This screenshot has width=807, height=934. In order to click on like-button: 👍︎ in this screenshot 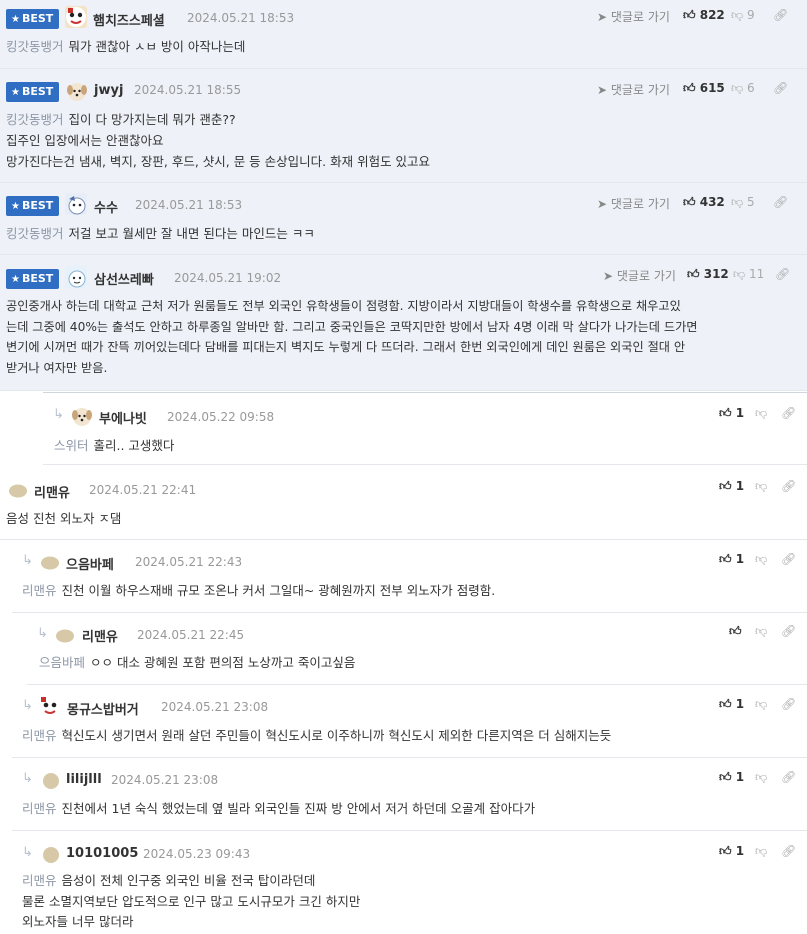, I will do `click(735, 631)`.